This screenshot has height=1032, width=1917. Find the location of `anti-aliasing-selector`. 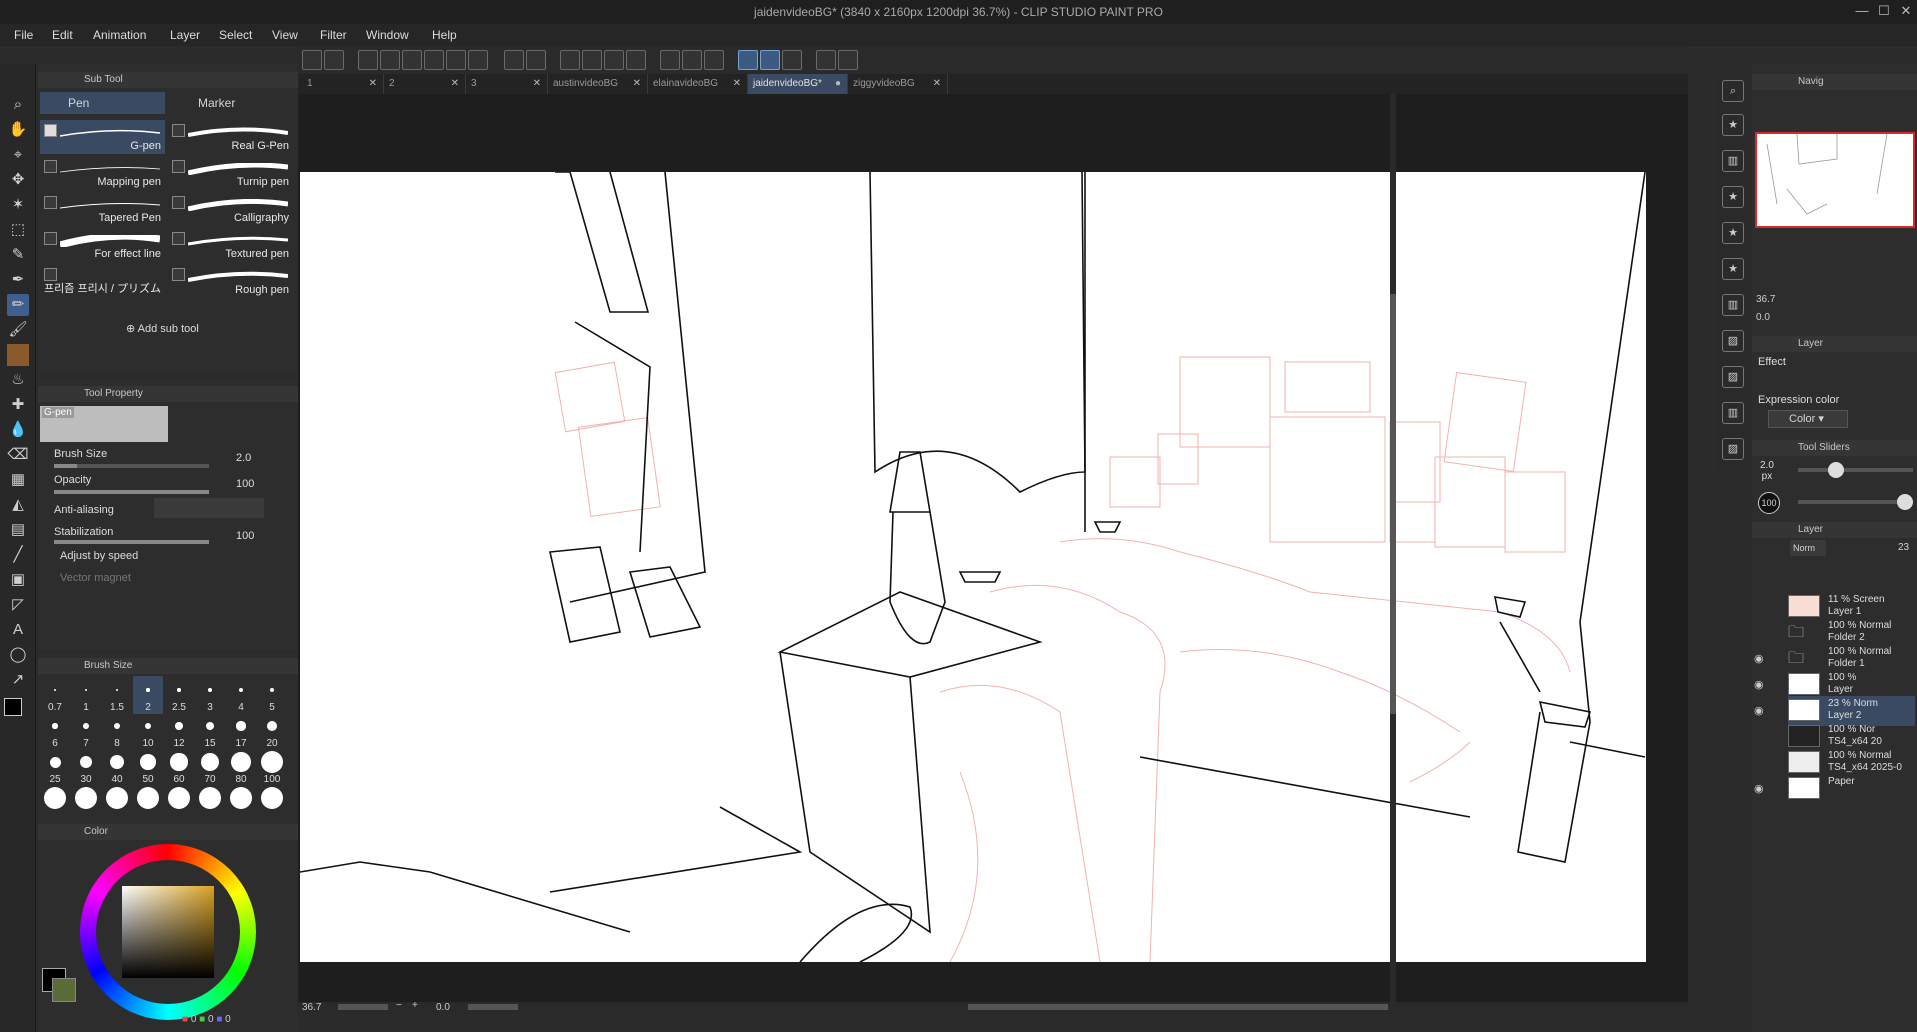

anti-aliasing-selector is located at coordinates (209, 508).